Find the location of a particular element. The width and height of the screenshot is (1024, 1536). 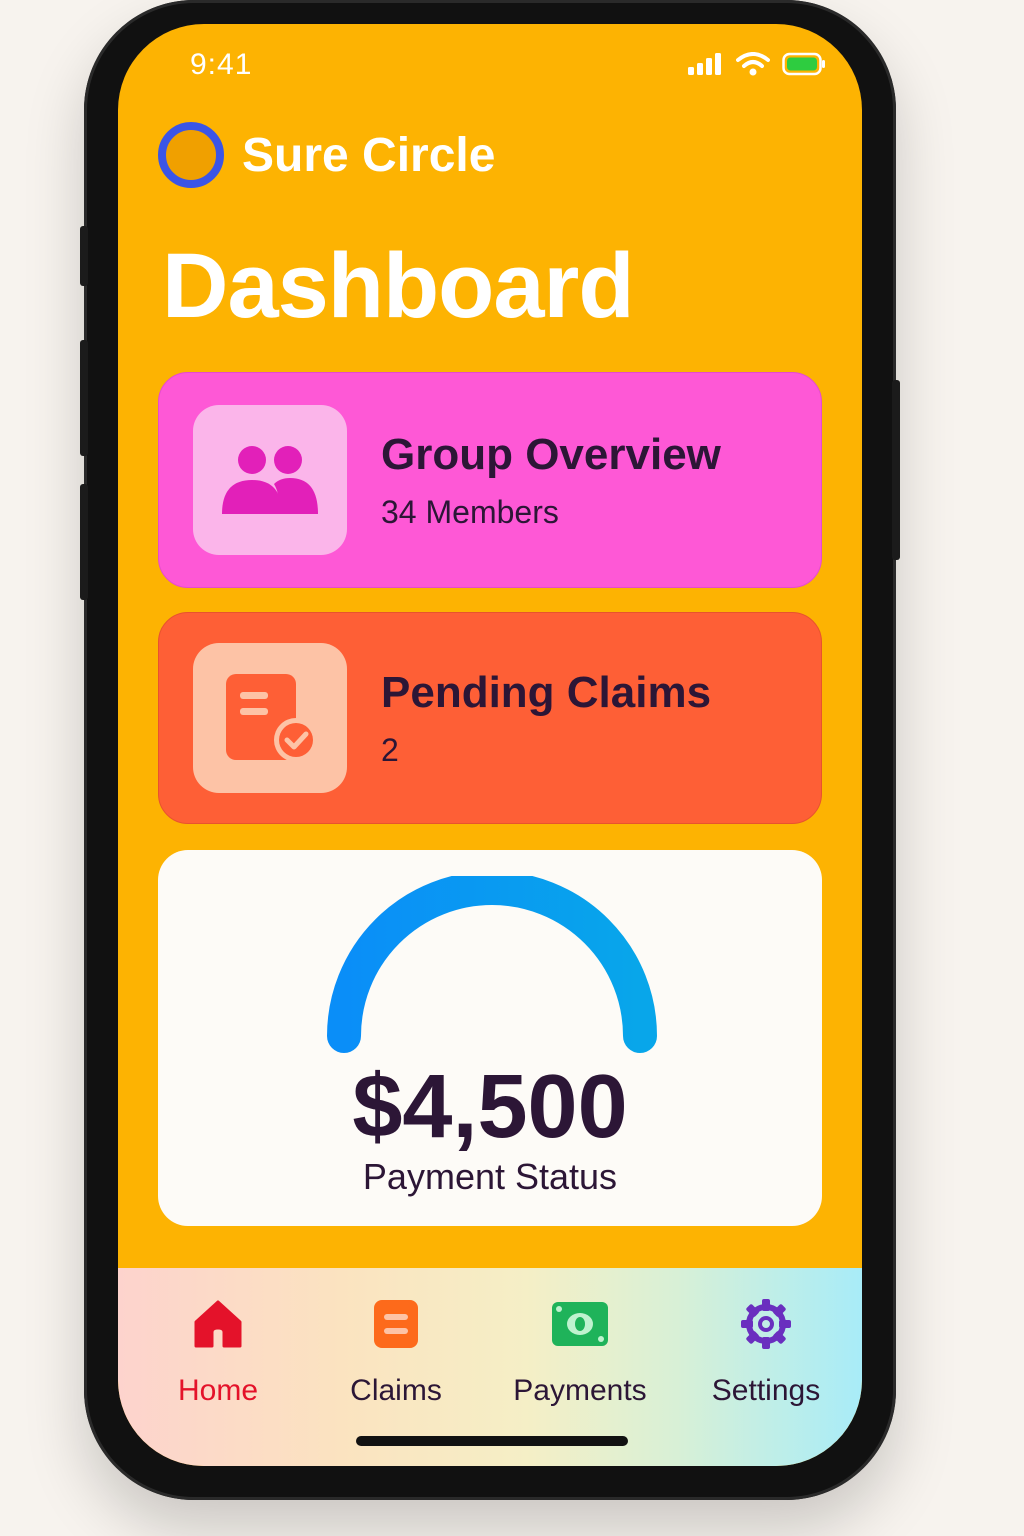

brand-logo-icon is located at coordinates (191, 155).